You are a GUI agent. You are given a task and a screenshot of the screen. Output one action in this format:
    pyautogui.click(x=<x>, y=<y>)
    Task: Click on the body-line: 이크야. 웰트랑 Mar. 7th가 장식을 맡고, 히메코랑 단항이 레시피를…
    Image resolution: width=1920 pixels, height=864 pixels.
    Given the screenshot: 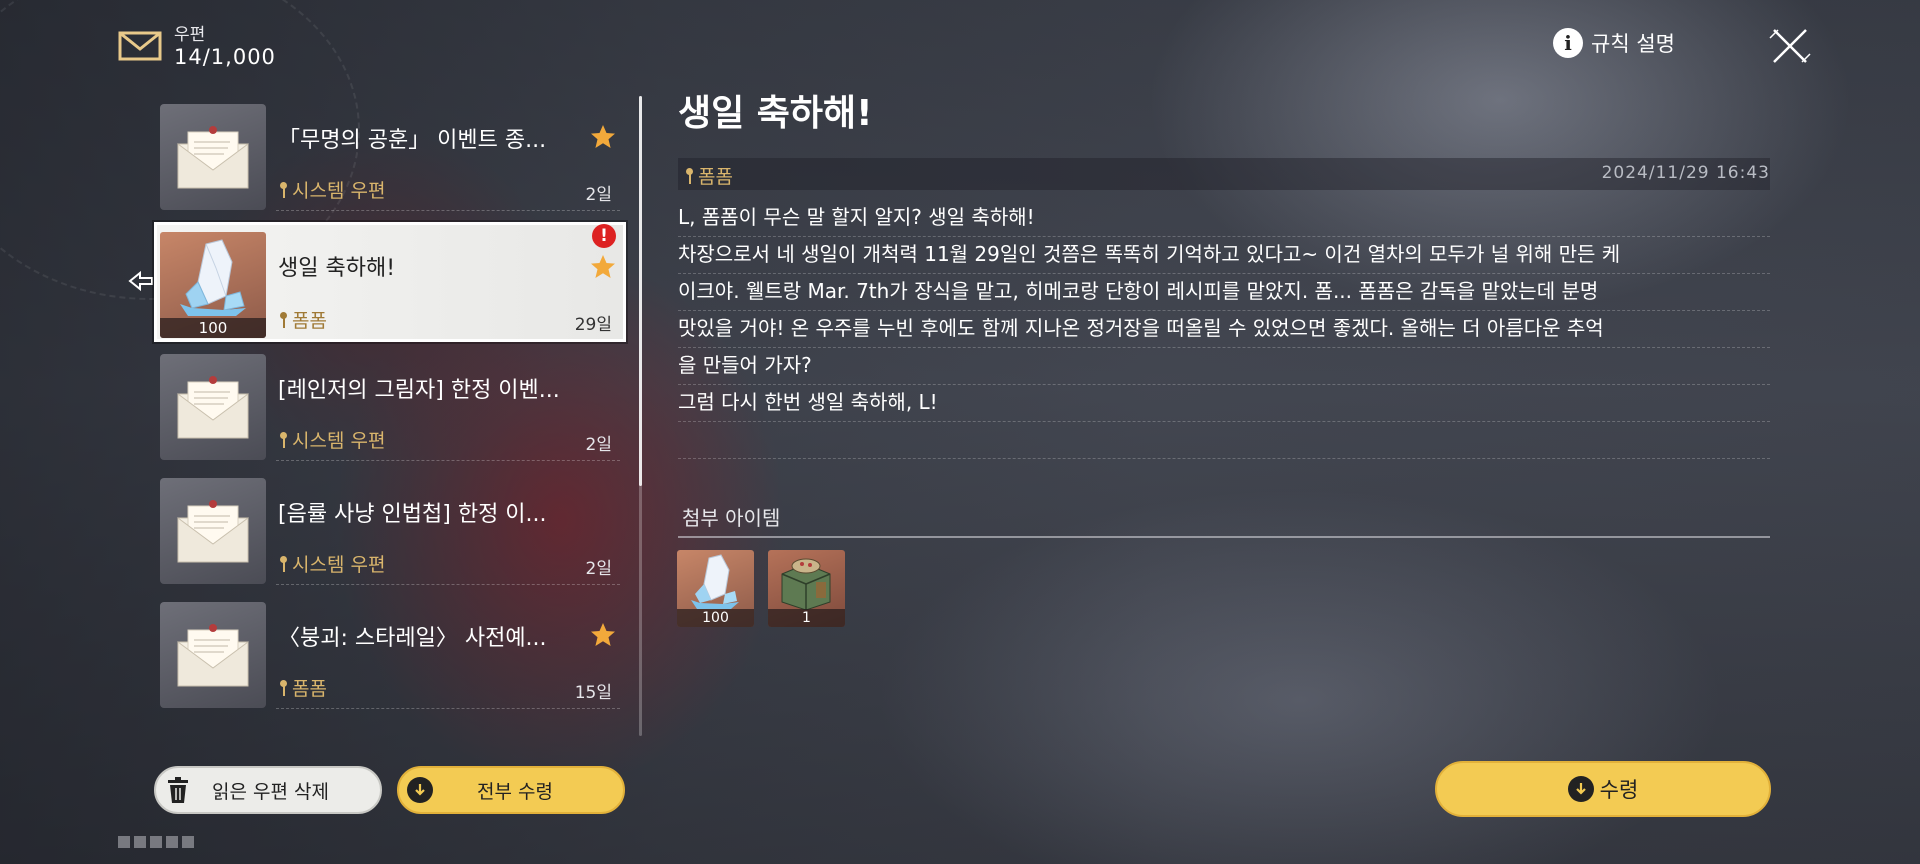 What is the action you would take?
    pyautogui.click(x=1224, y=292)
    